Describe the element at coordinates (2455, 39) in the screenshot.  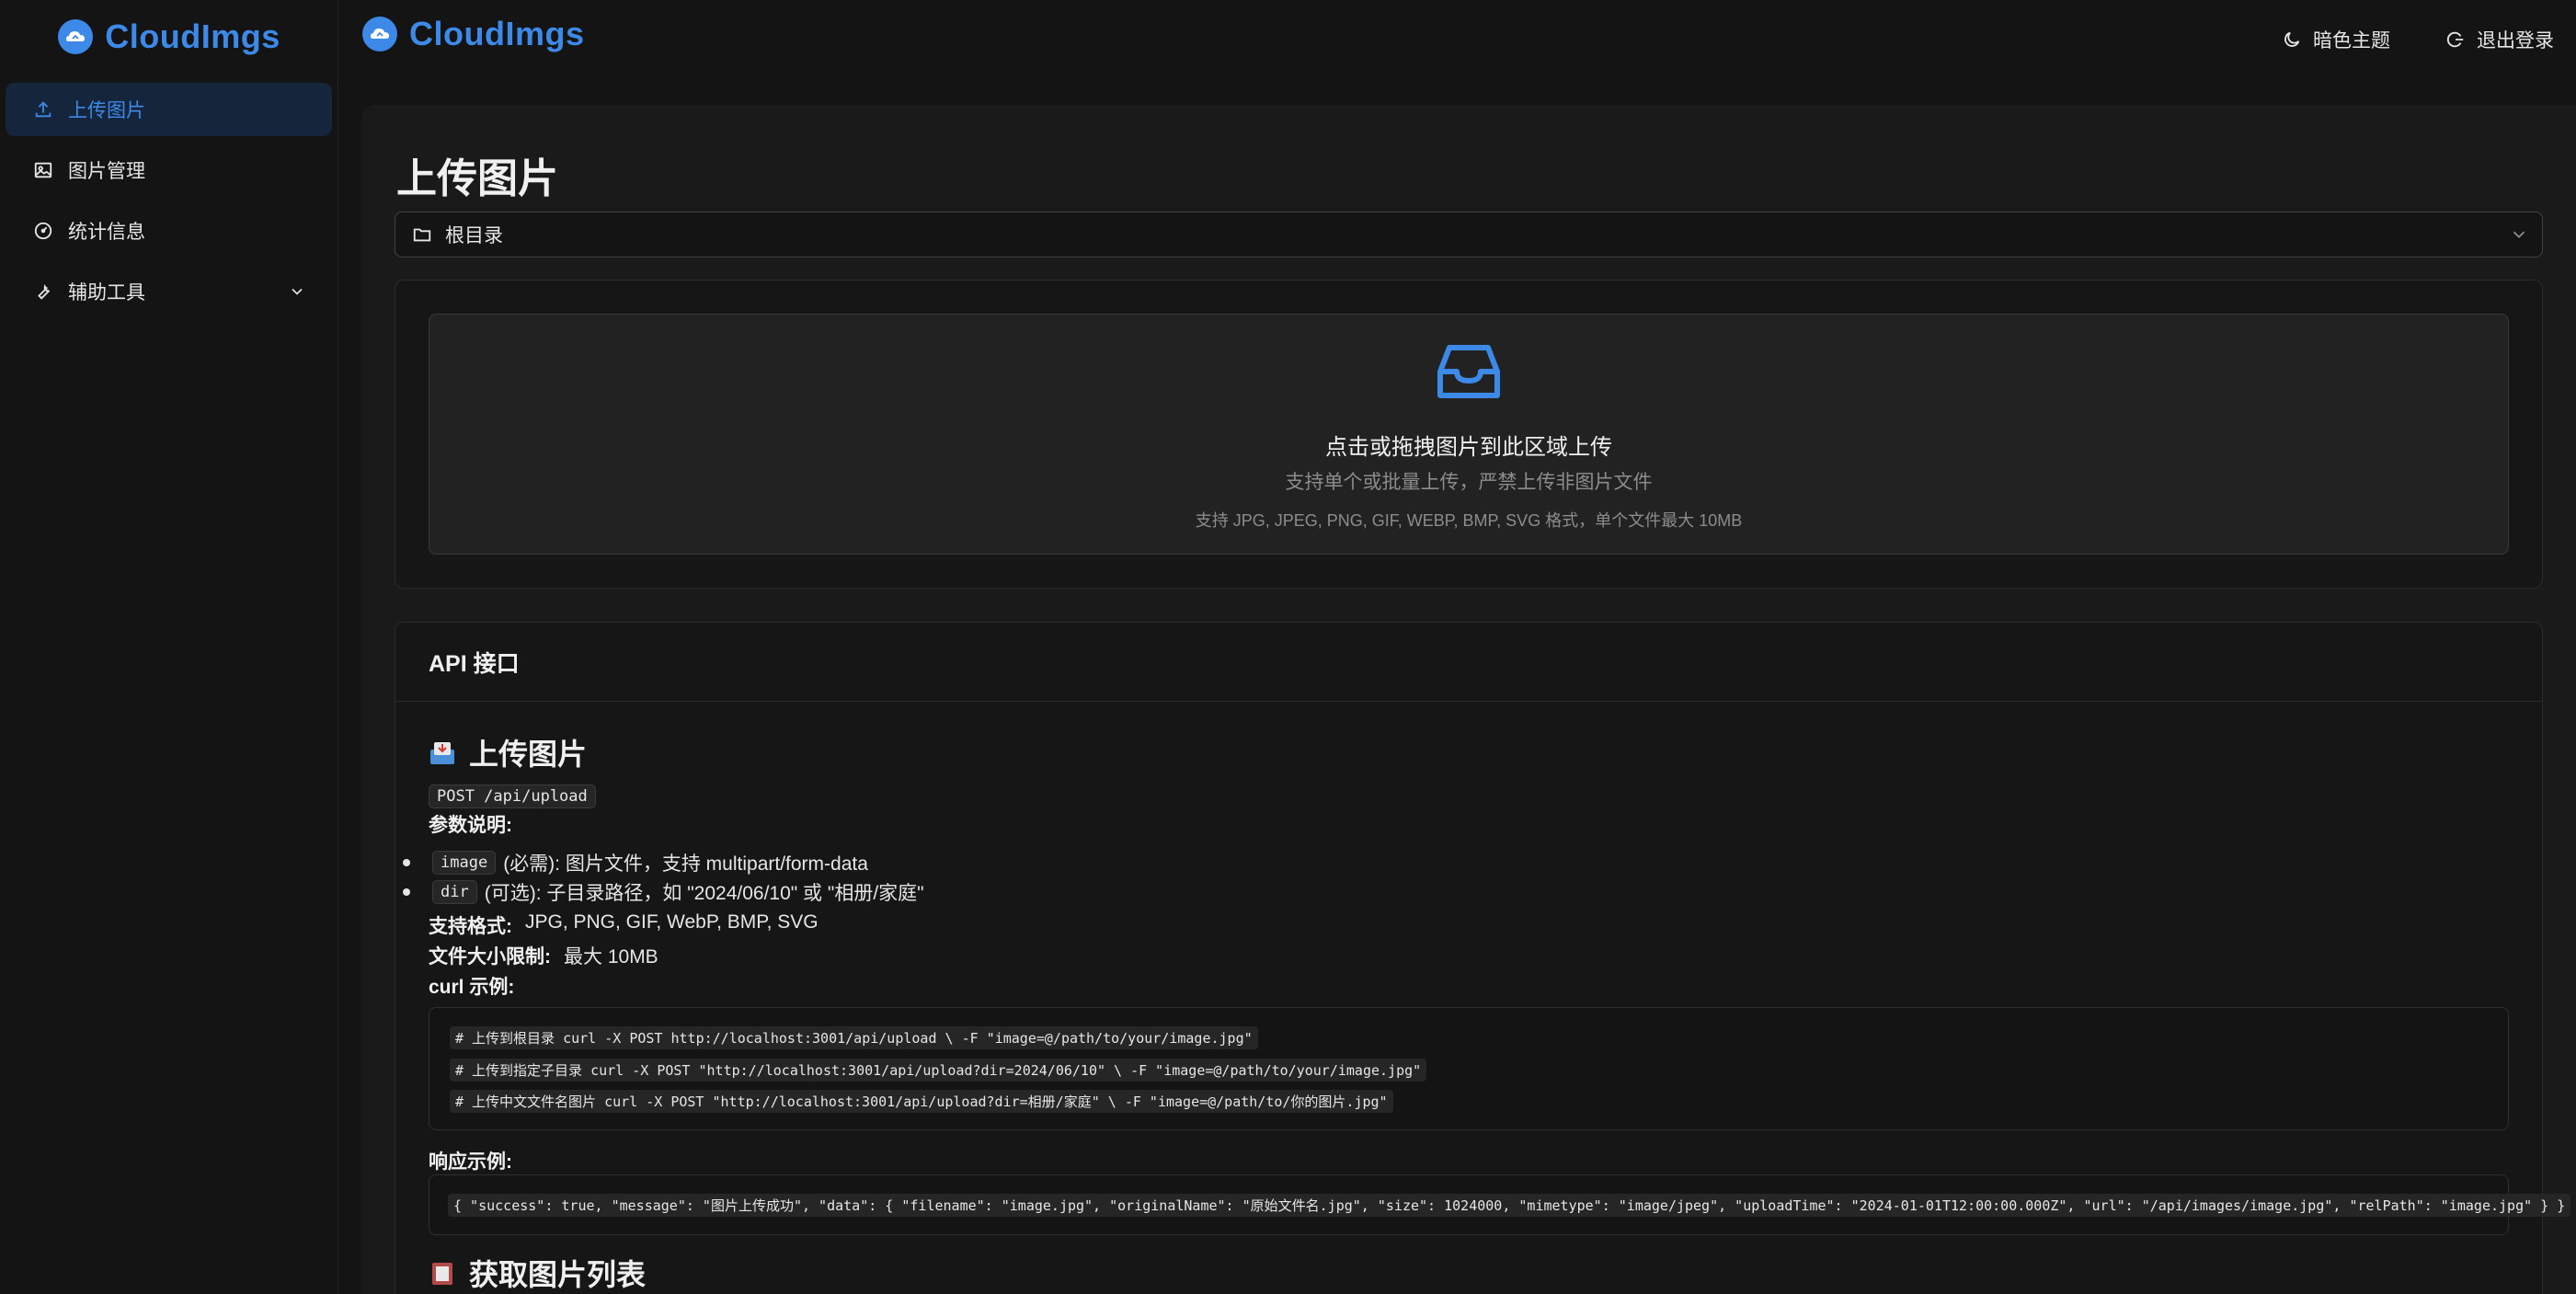
I see `logout-icon` at that location.